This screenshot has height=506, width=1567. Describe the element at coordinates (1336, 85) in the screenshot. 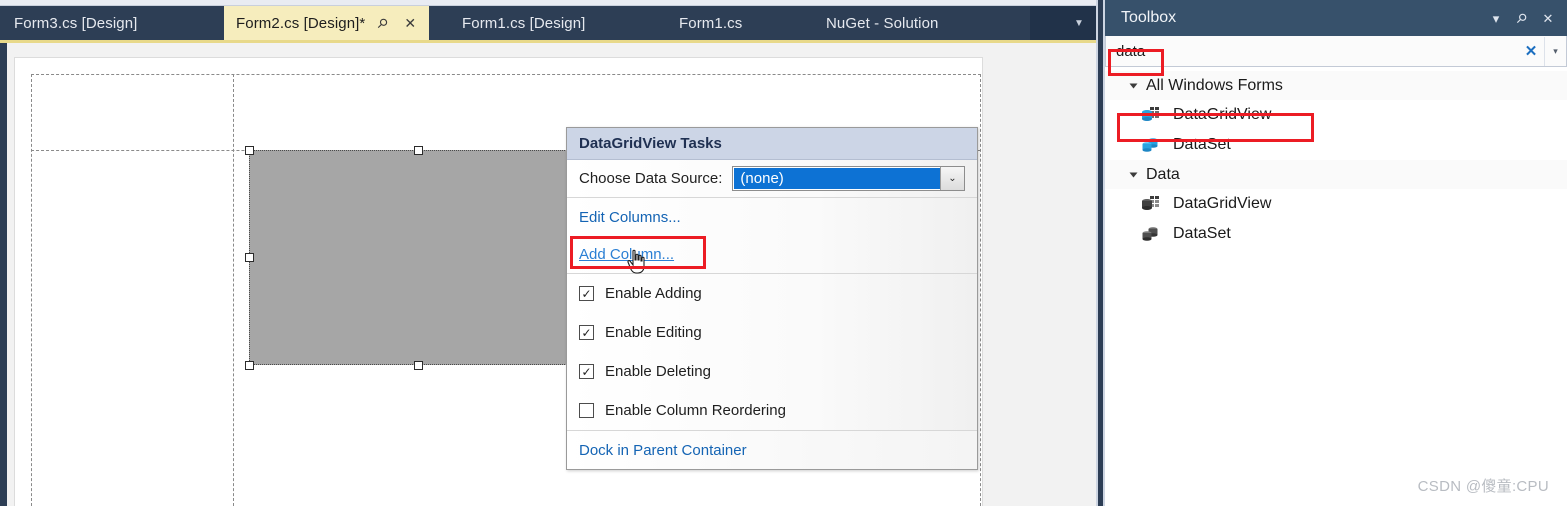

I see `toolbox-group-all-windows-forms: All Windows Forms` at that location.